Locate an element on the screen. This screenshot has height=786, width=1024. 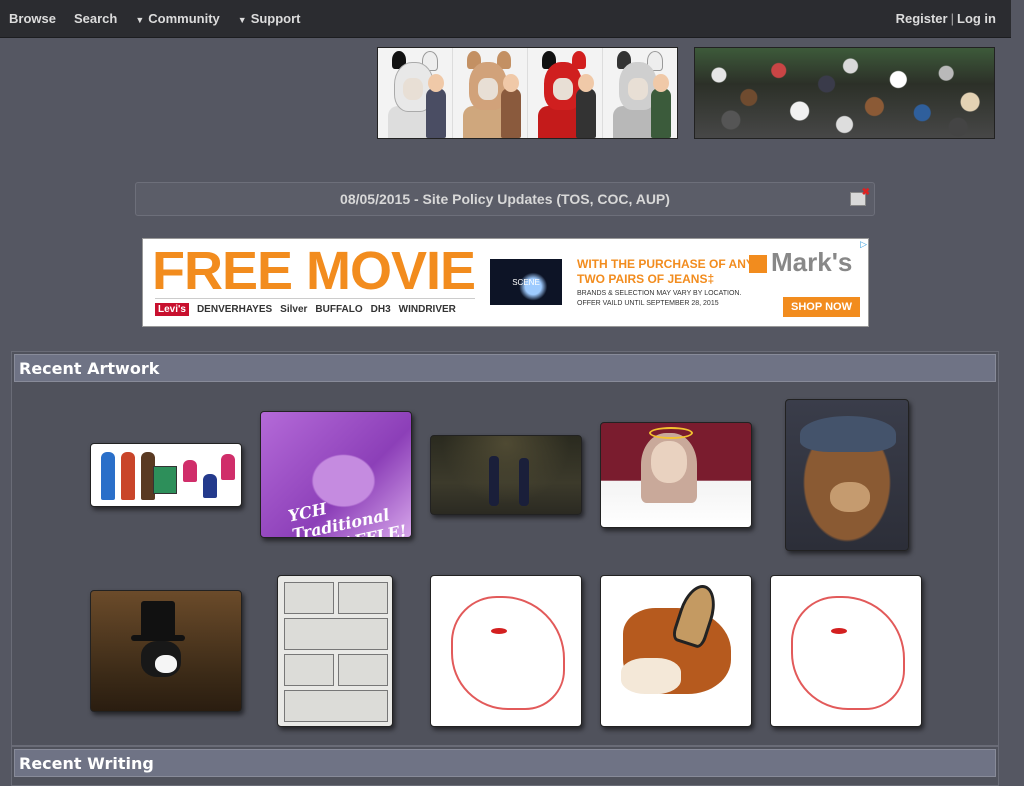
nav-search-link: Search is located at coordinates (95, 18).